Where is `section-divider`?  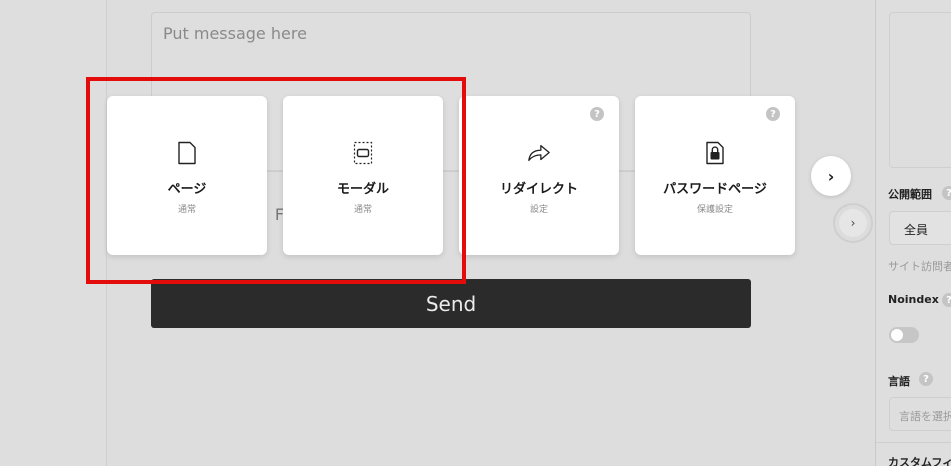
section-divider is located at coordinates (913, 442).